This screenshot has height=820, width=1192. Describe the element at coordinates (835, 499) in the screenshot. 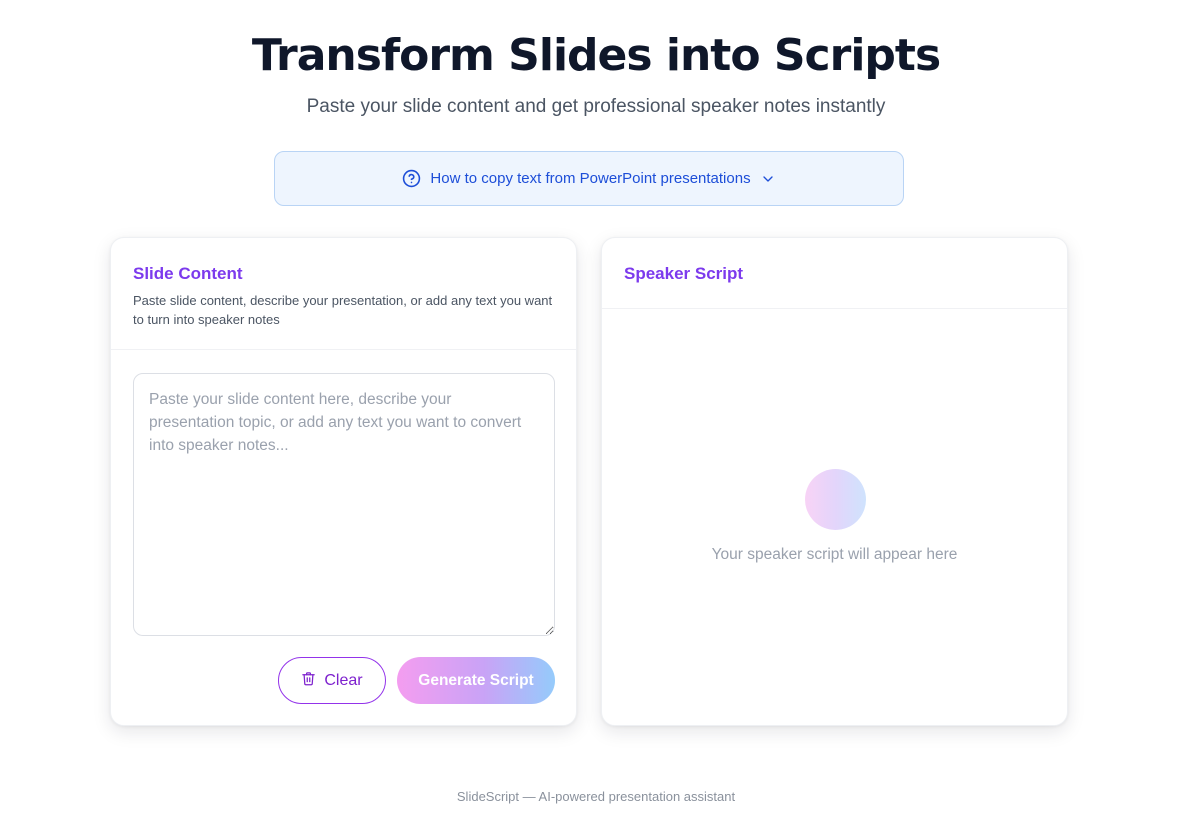

I see `empty-state-orb` at that location.